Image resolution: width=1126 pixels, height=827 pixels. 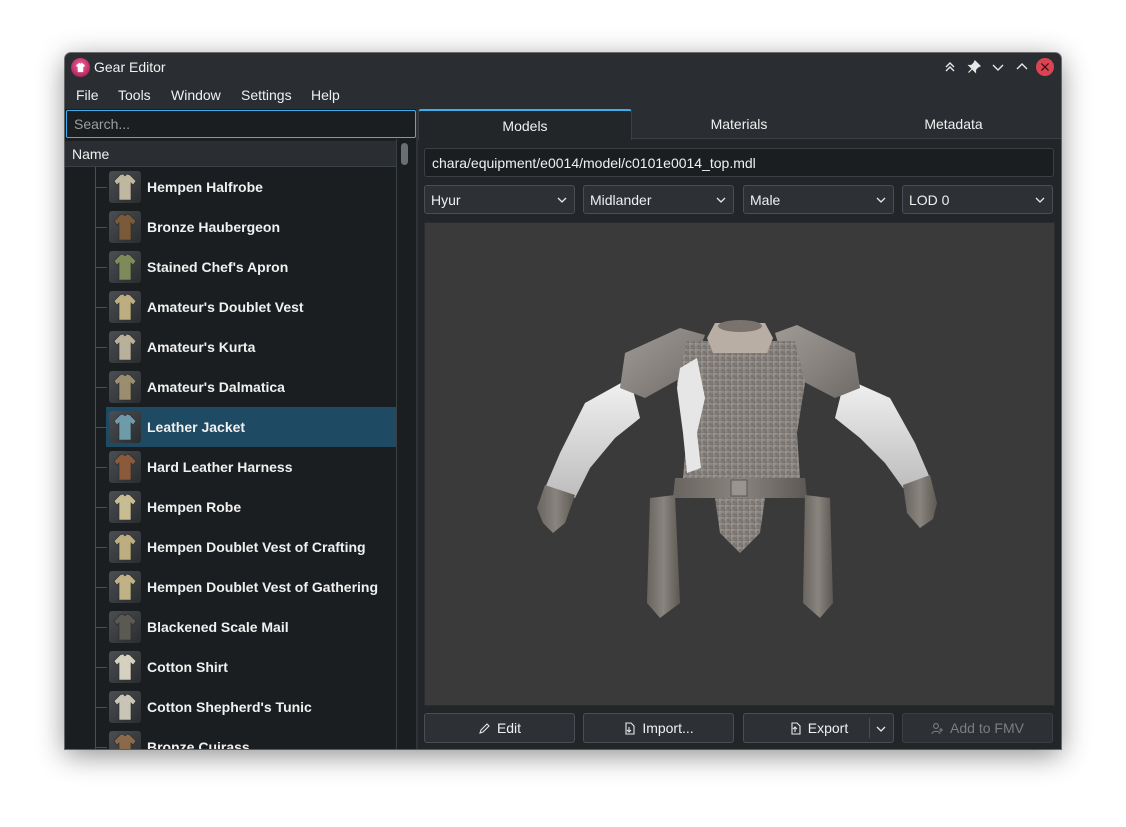 What do you see at coordinates (220, 467) in the screenshot?
I see `tree-item-label: Hard Leather Harness` at bounding box center [220, 467].